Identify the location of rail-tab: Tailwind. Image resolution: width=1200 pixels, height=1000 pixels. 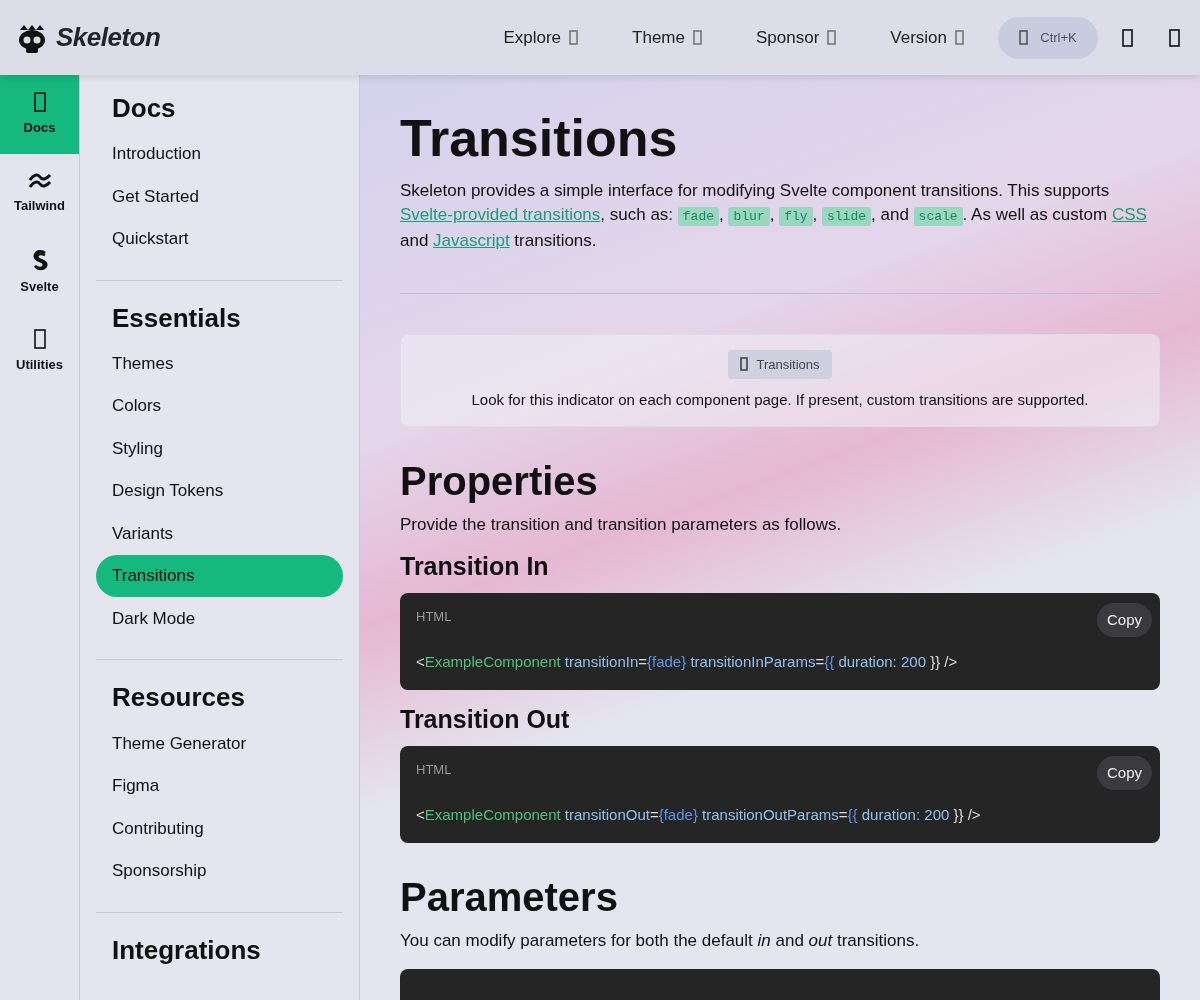
(39, 193).